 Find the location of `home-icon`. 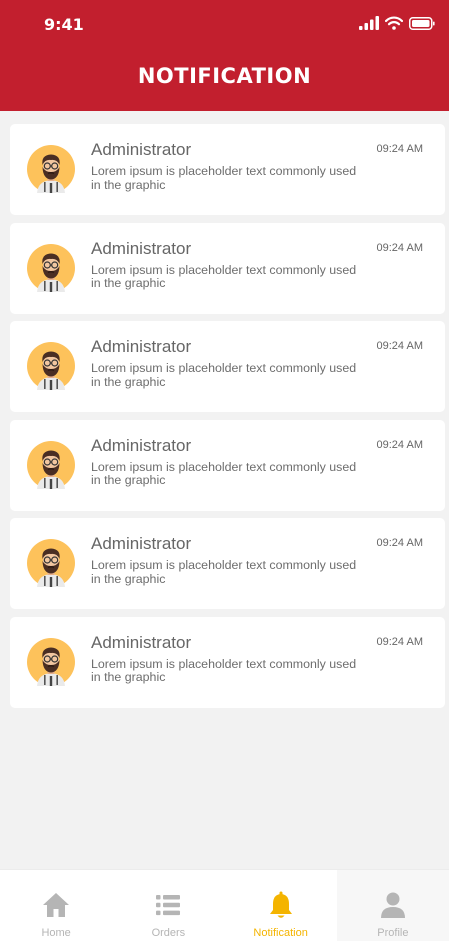

home-icon is located at coordinates (56, 905).